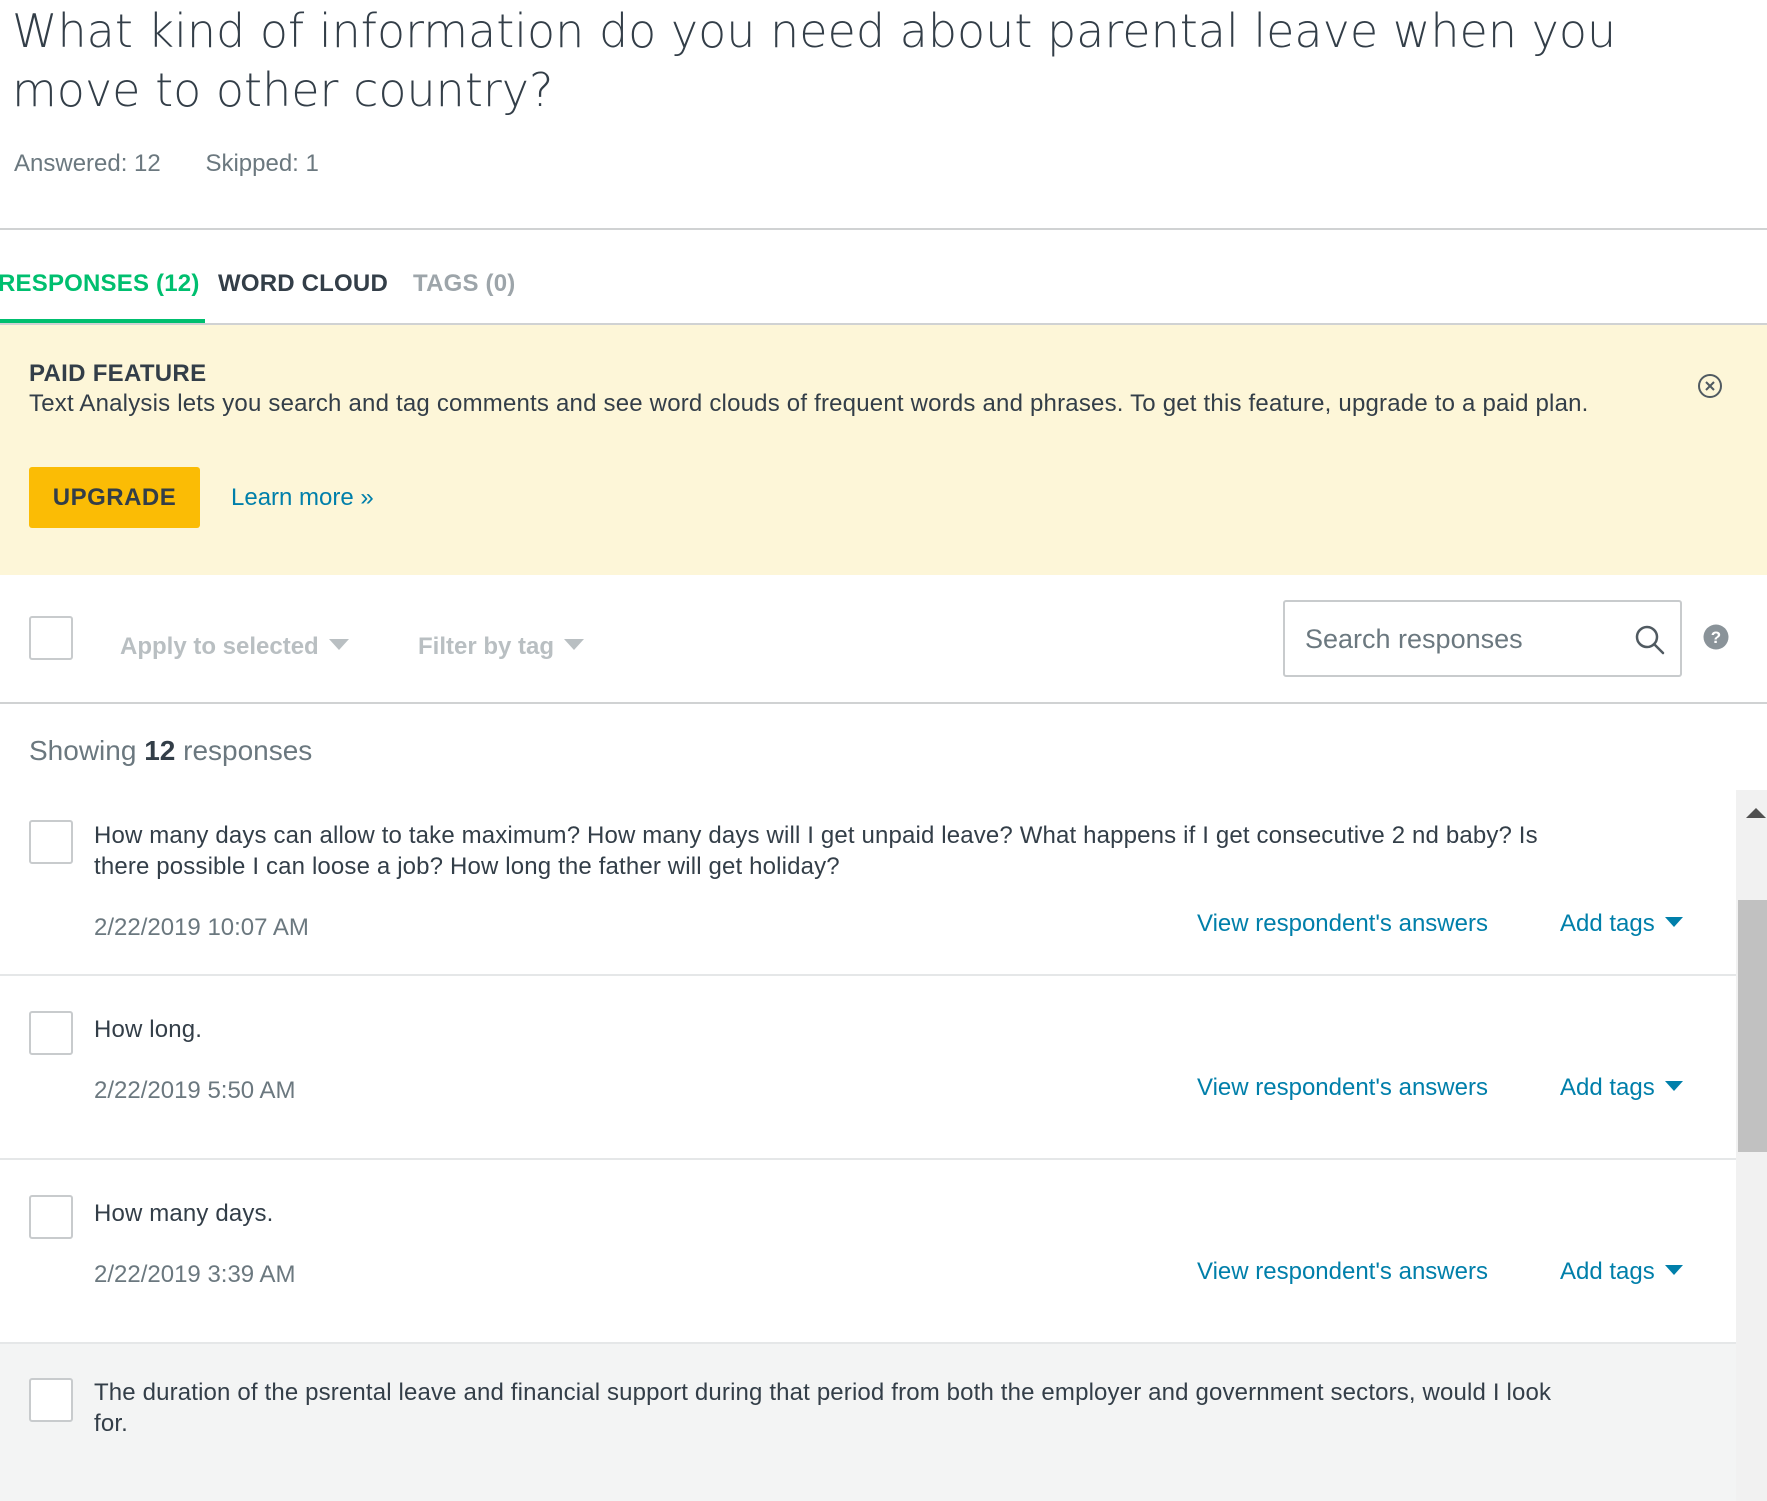  Describe the element at coordinates (51, 638) in the screenshot. I see `select-all-checkbox` at that location.